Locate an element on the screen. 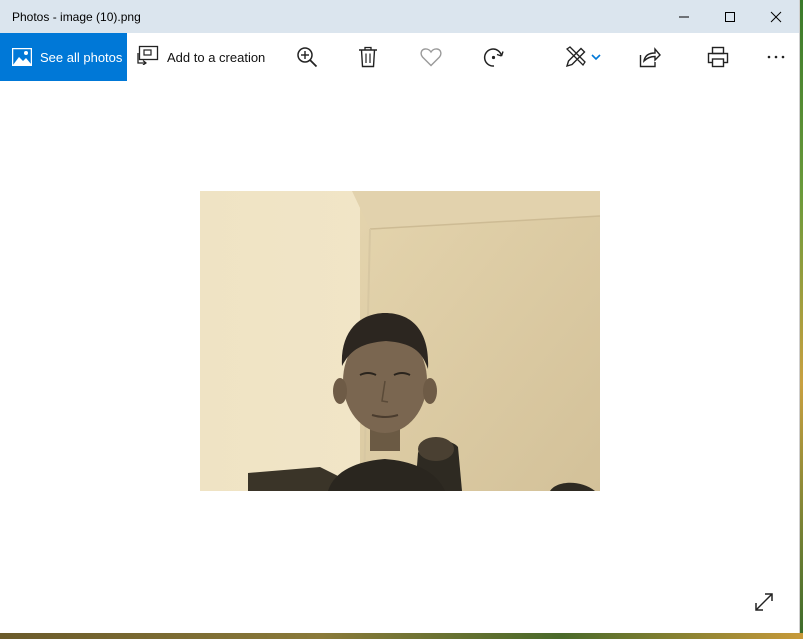 This screenshot has height=639, width=803. full-screen-button is located at coordinates (764, 602).